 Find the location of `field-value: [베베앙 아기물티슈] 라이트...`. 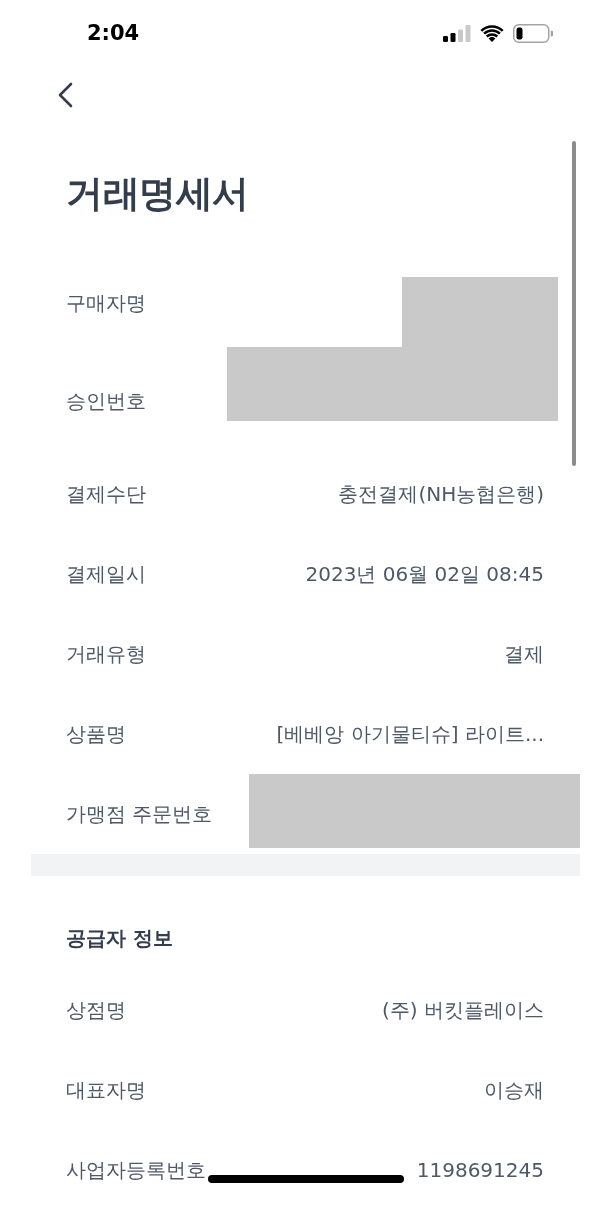

field-value: [베베앙 아기물티슈] 라이트... is located at coordinates (410, 734).